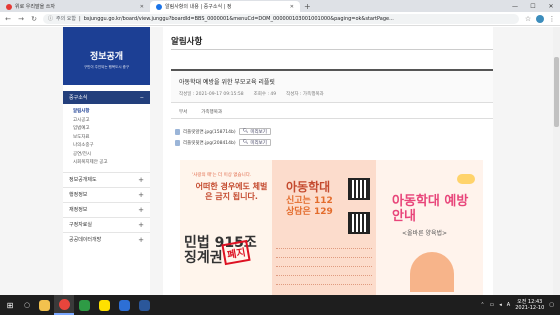 This screenshot has width=560, height=315. I want to click on sidebar-title: 정보공개, so click(106, 57).